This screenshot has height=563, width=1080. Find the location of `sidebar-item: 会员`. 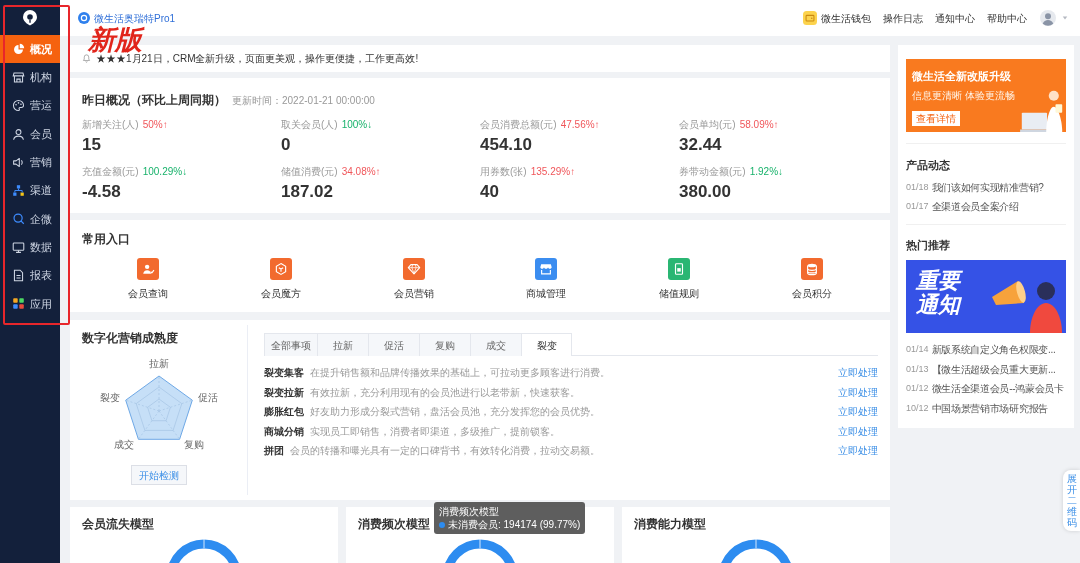

sidebar-item: 会员 is located at coordinates (30, 134).